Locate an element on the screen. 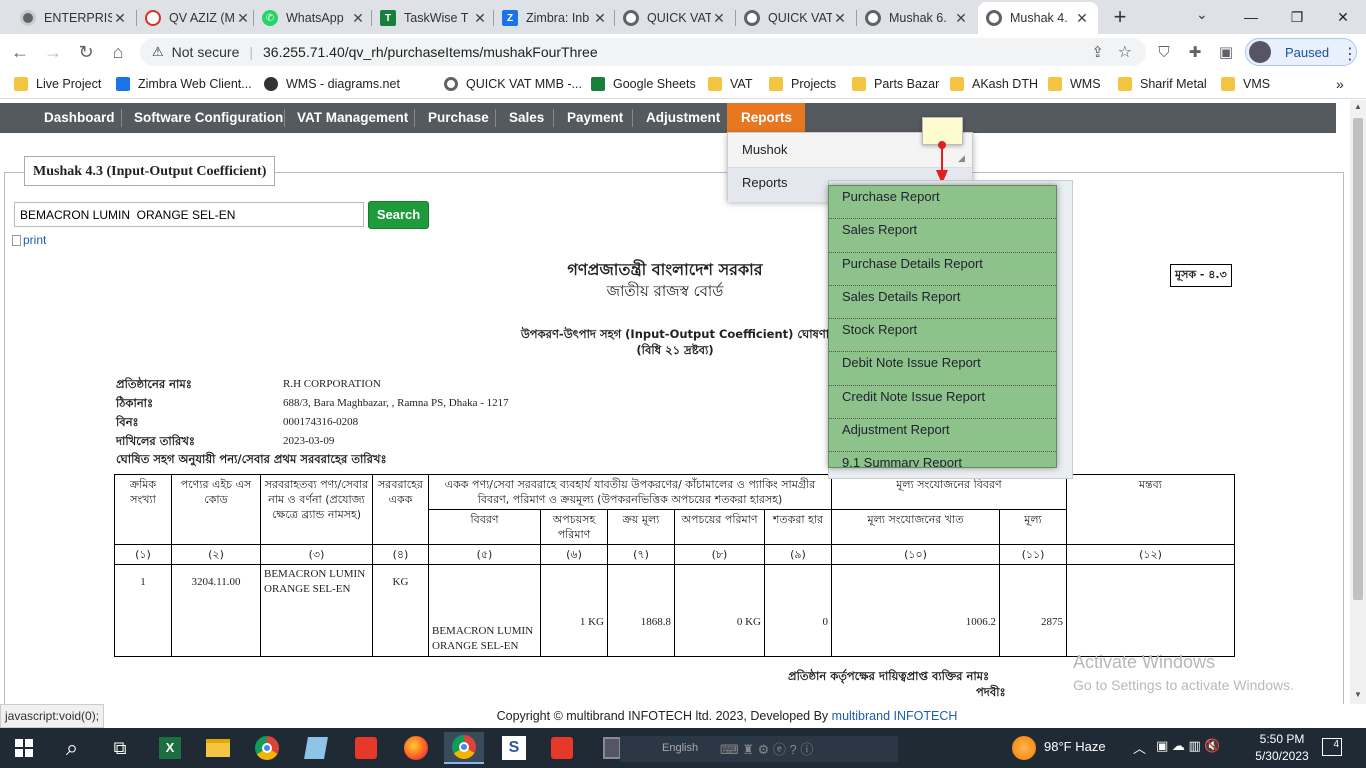  nav-vat-management: VAT Management is located at coordinates (352, 118).